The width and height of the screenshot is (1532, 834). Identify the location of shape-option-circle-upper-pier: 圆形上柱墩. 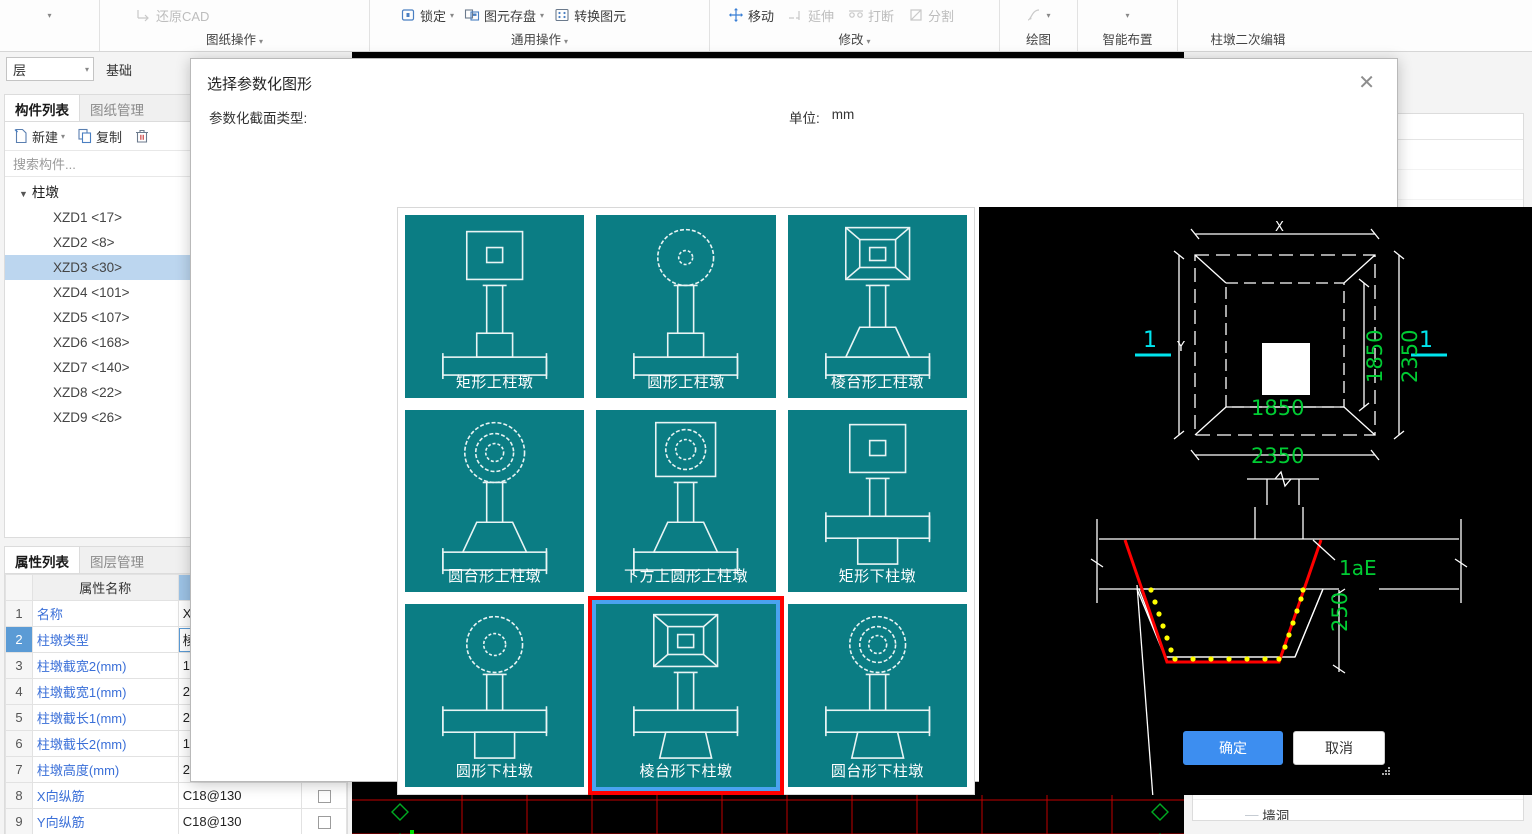
(686, 306).